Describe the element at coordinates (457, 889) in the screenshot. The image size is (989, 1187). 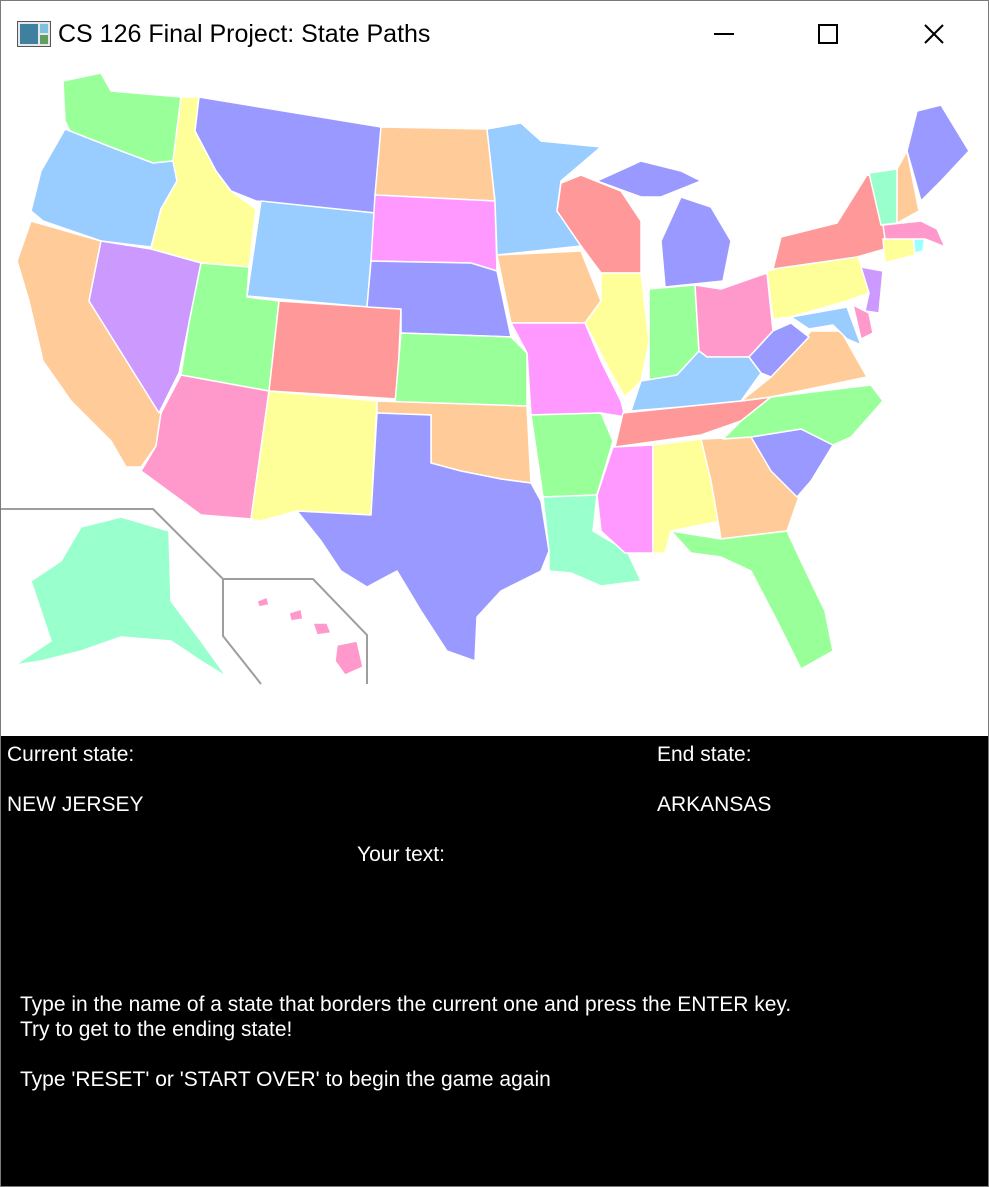
I see `text-input-field` at that location.